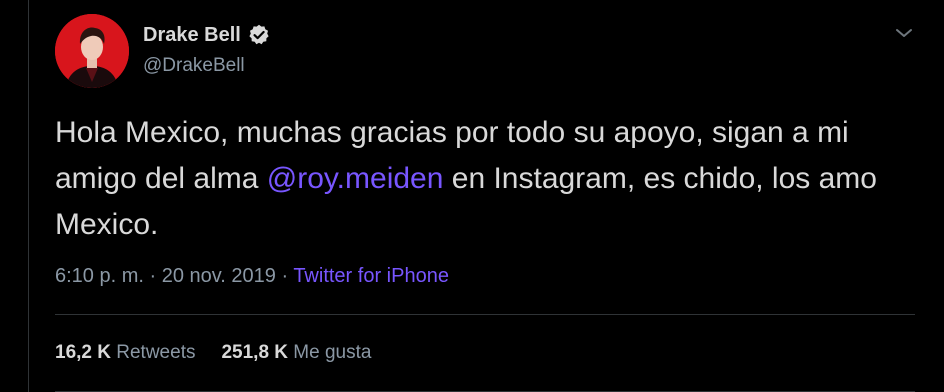 This screenshot has height=392, width=944. What do you see at coordinates (332, 352) in the screenshot?
I see `likes-label: Me gusta` at bounding box center [332, 352].